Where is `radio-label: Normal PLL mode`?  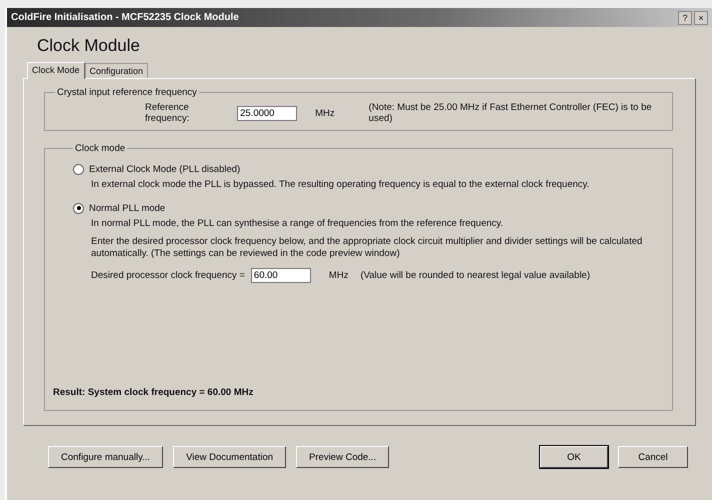 radio-label: Normal PLL mode is located at coordinates (127, 208).